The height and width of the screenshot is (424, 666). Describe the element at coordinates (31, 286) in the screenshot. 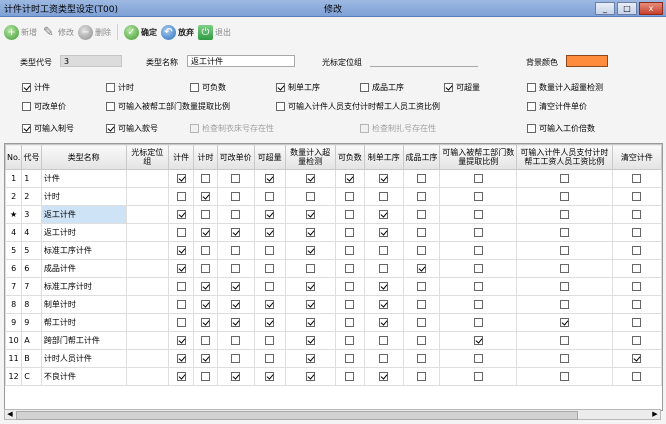

I see `type-code-cell: 7` at that location.